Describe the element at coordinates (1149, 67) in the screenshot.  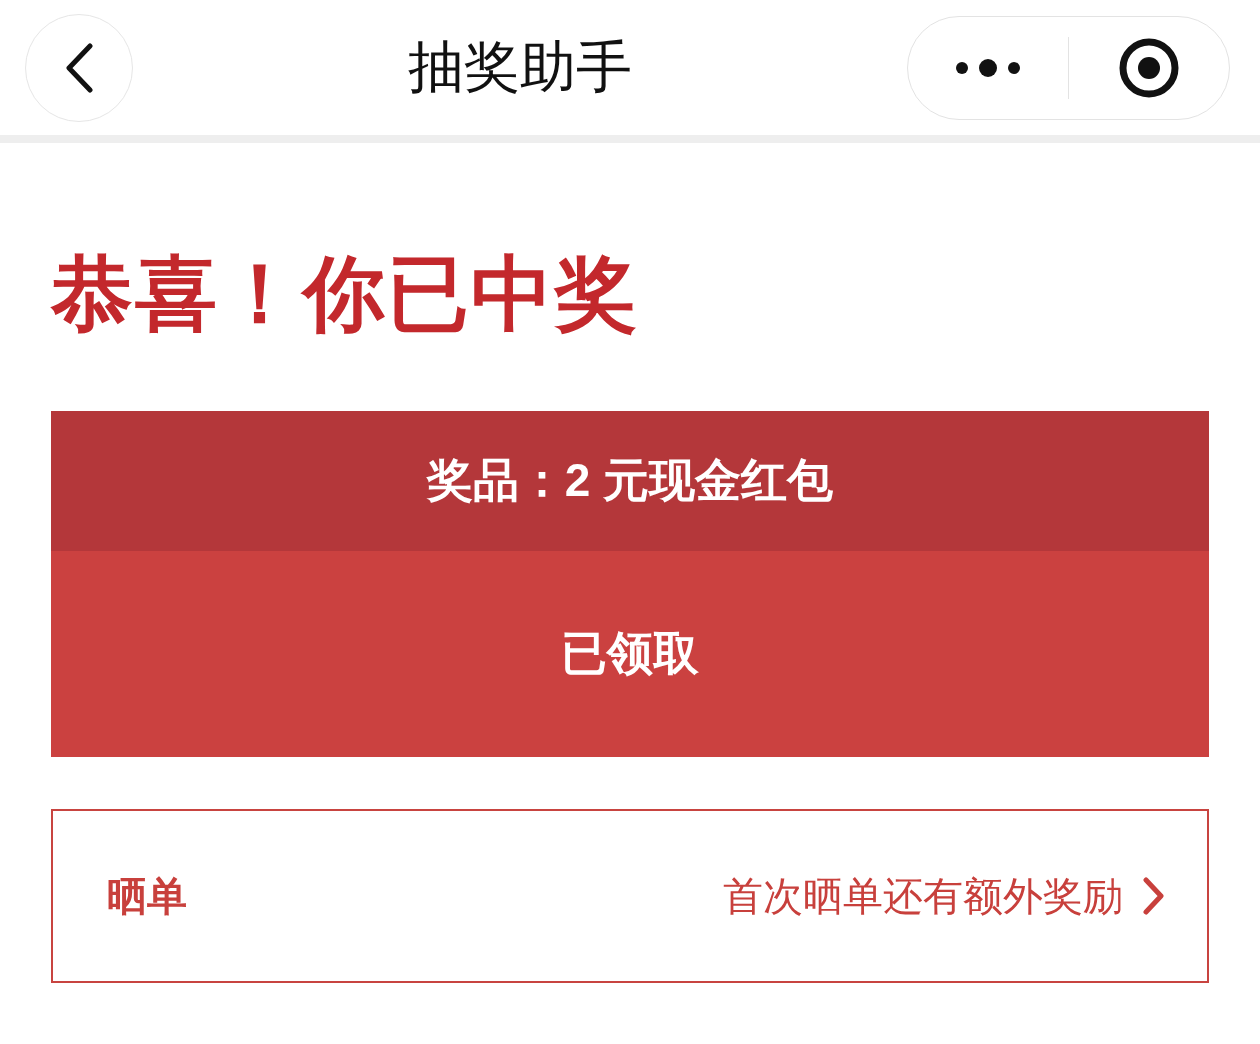
I see `target-icon` at that location.